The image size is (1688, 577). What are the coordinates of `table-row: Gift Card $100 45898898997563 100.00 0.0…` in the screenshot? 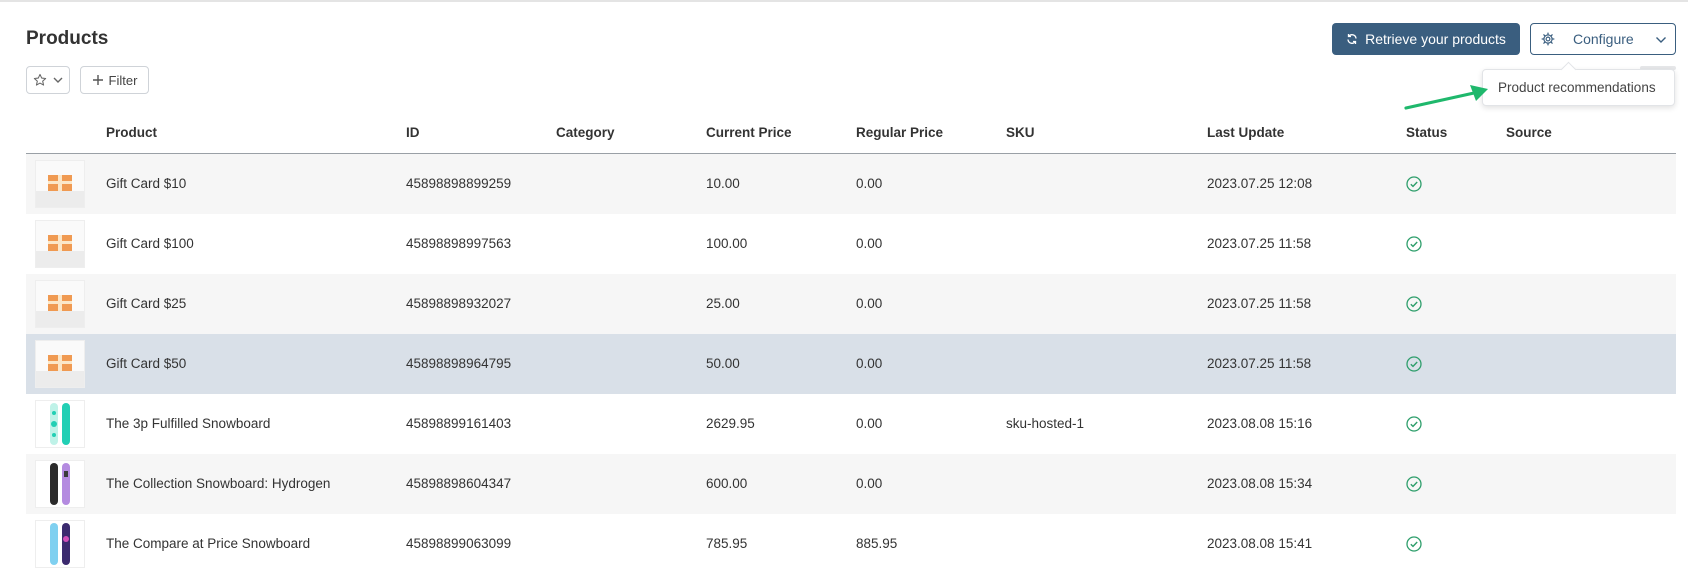 It's located at (851, 244).